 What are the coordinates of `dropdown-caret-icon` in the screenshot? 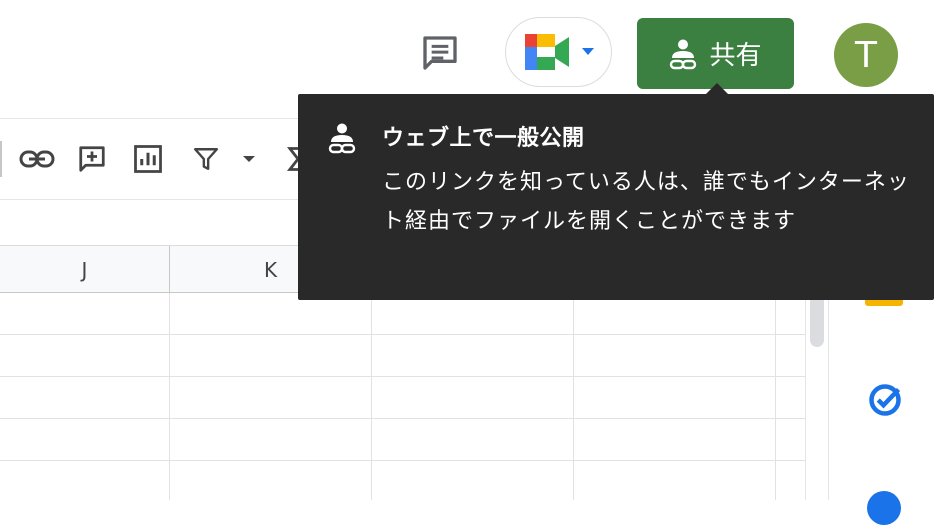 It's located at (249, 159).